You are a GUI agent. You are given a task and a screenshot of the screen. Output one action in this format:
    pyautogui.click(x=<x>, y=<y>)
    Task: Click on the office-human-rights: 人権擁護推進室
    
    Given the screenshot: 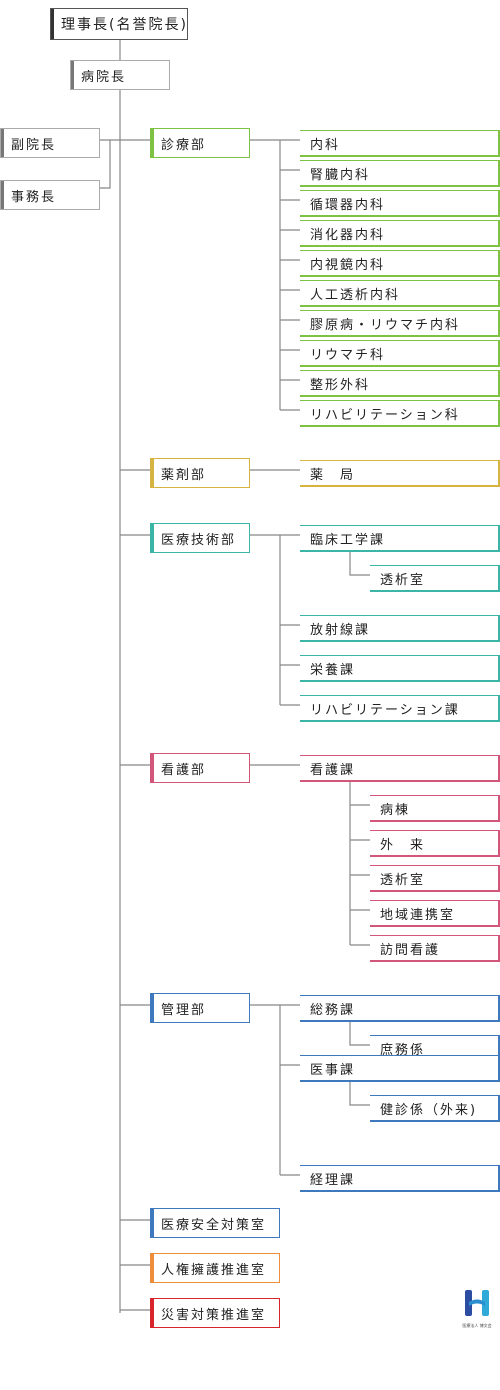 What is the action you would take?
    pyautogui.click(x=215, y=1268)
    